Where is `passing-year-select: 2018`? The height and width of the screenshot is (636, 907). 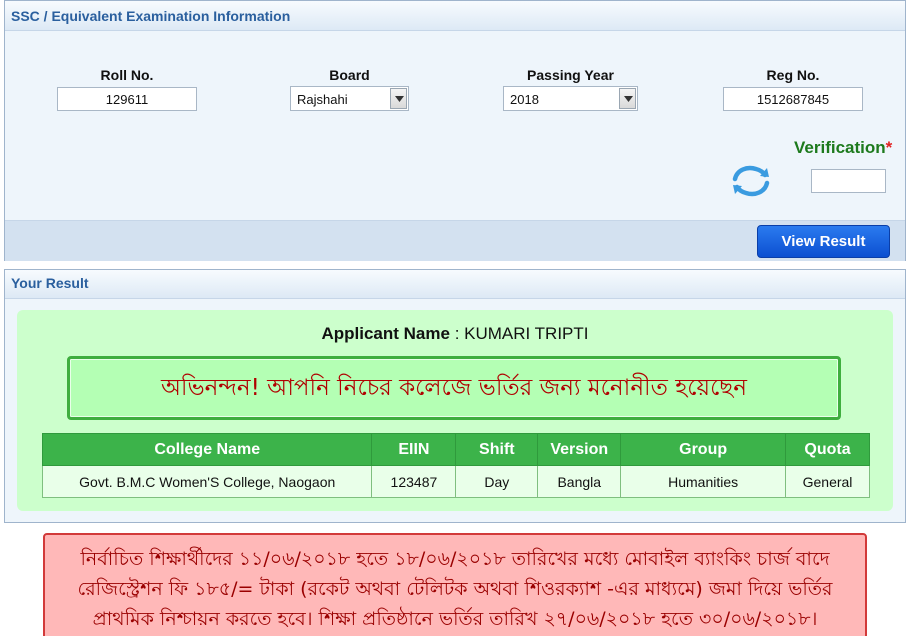 passing-year-select: 2018 is located at coordinates (570, 98).